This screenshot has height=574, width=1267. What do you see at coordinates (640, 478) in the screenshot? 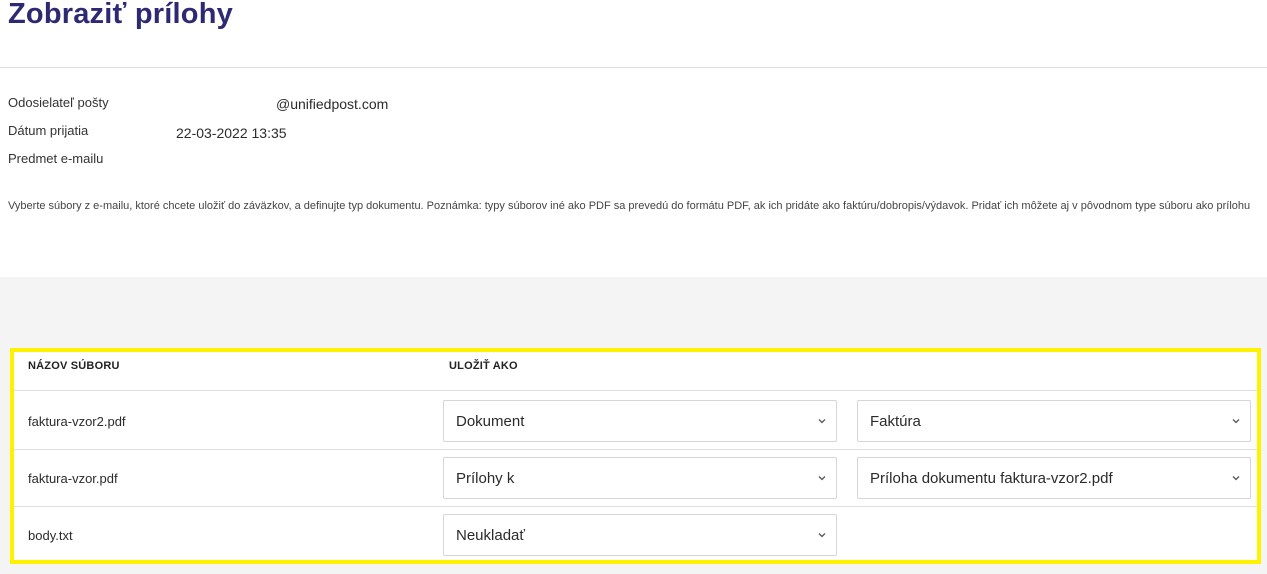
I see `save-as-select: Prílohy k` at bounding box center [640, 478].